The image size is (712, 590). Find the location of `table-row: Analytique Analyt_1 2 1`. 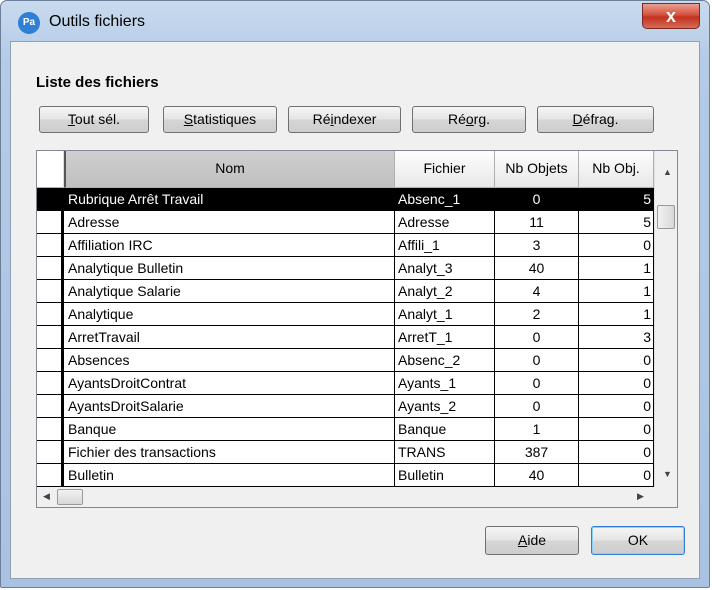

table-row: Analytique Analyt_1 2 1 is located at coordinates (345, 314).